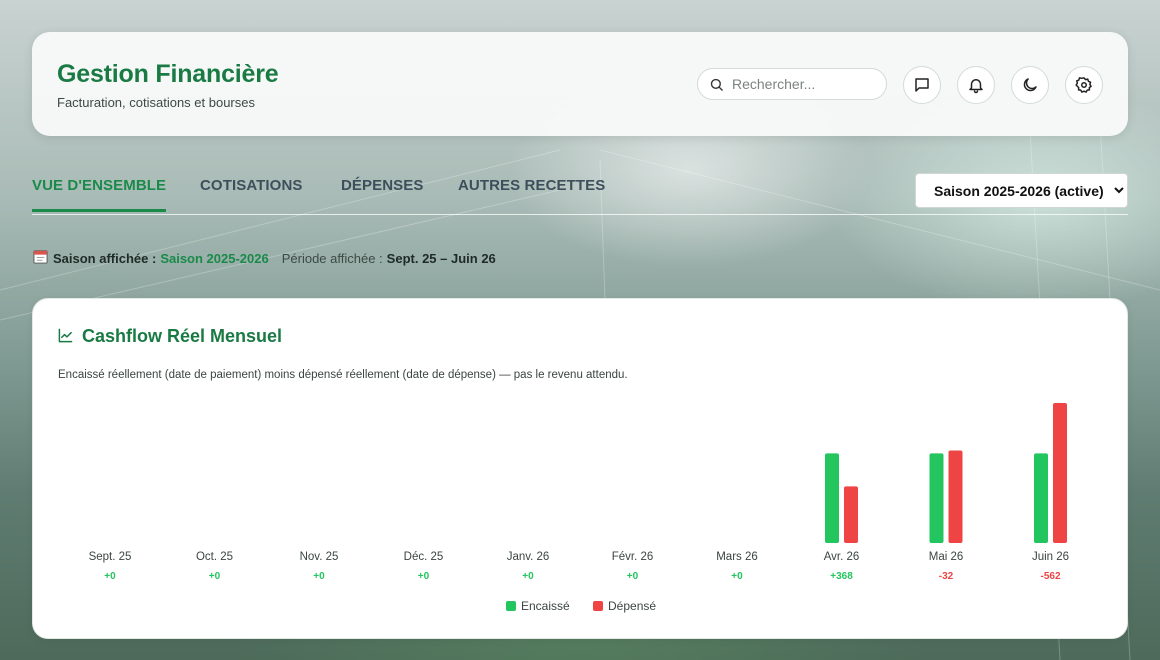 This screenshot has width=1160, height=660. I want to click on tab-cotisations: COTISATIONS, so click(251, 194).